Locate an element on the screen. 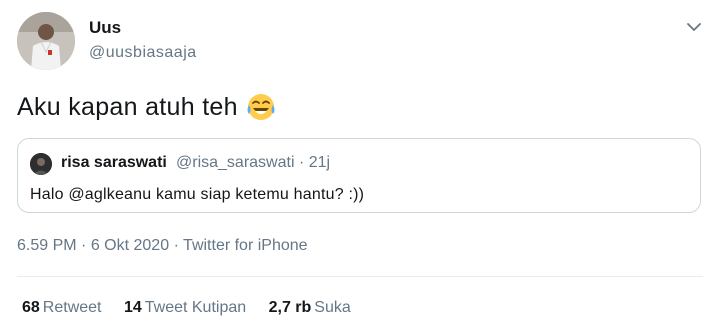 The image size is (720, 326). retweets-count: 68 is located at coordinates (31, 307).